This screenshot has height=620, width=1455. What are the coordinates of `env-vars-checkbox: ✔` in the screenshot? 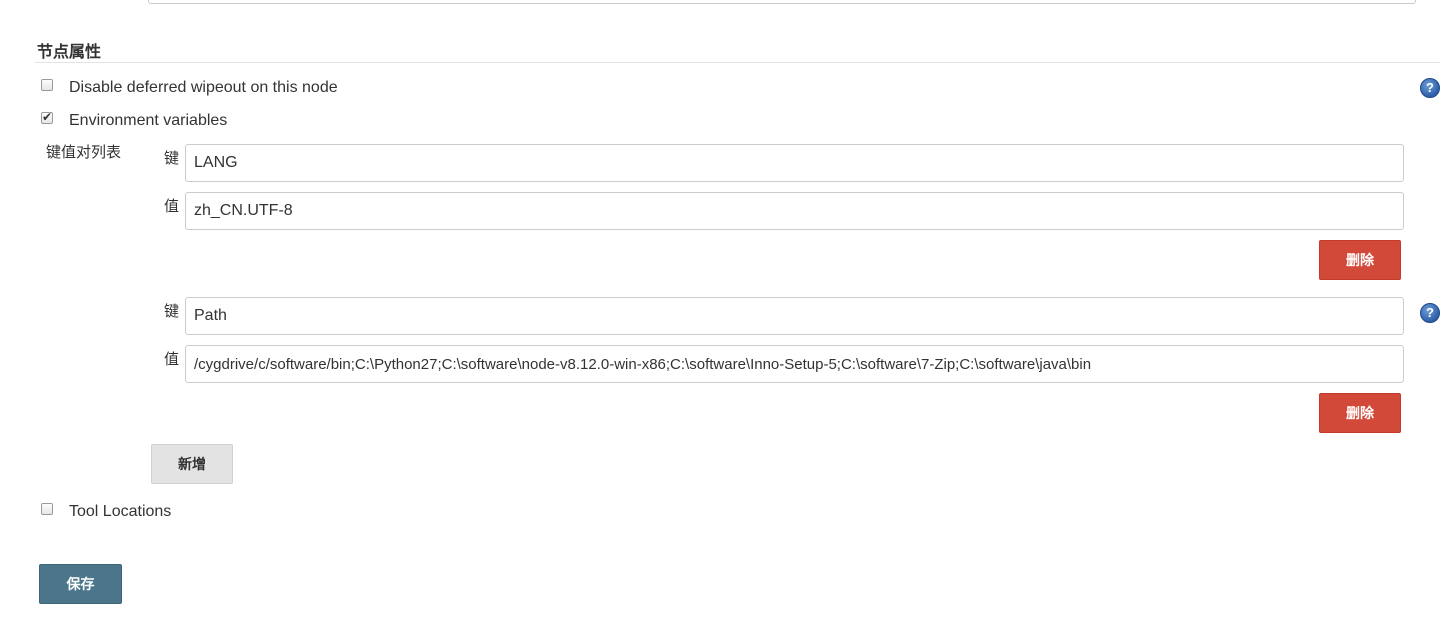 It's located at (47, 117).